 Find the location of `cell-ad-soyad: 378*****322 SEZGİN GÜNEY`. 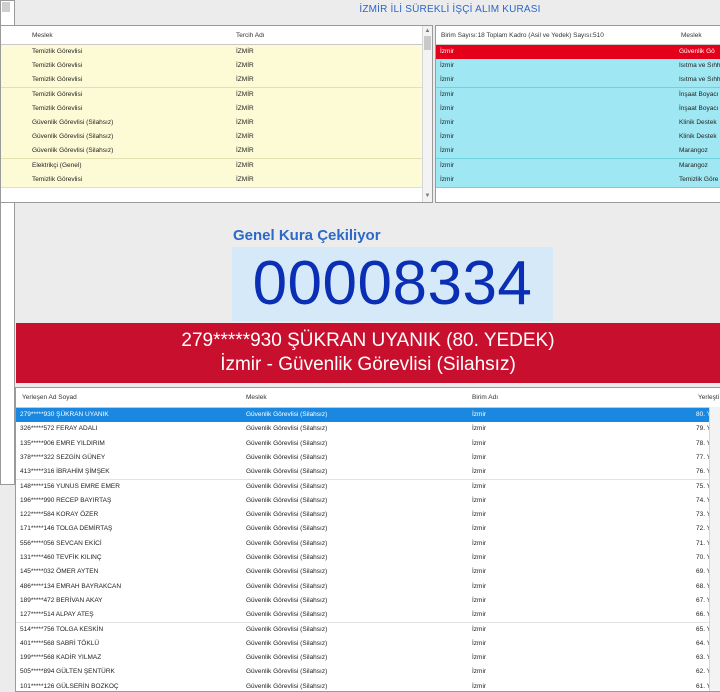

cell-ad-soyad: 378*****322 SEZGİN GÜNEY is located at coordinates (63, 457).